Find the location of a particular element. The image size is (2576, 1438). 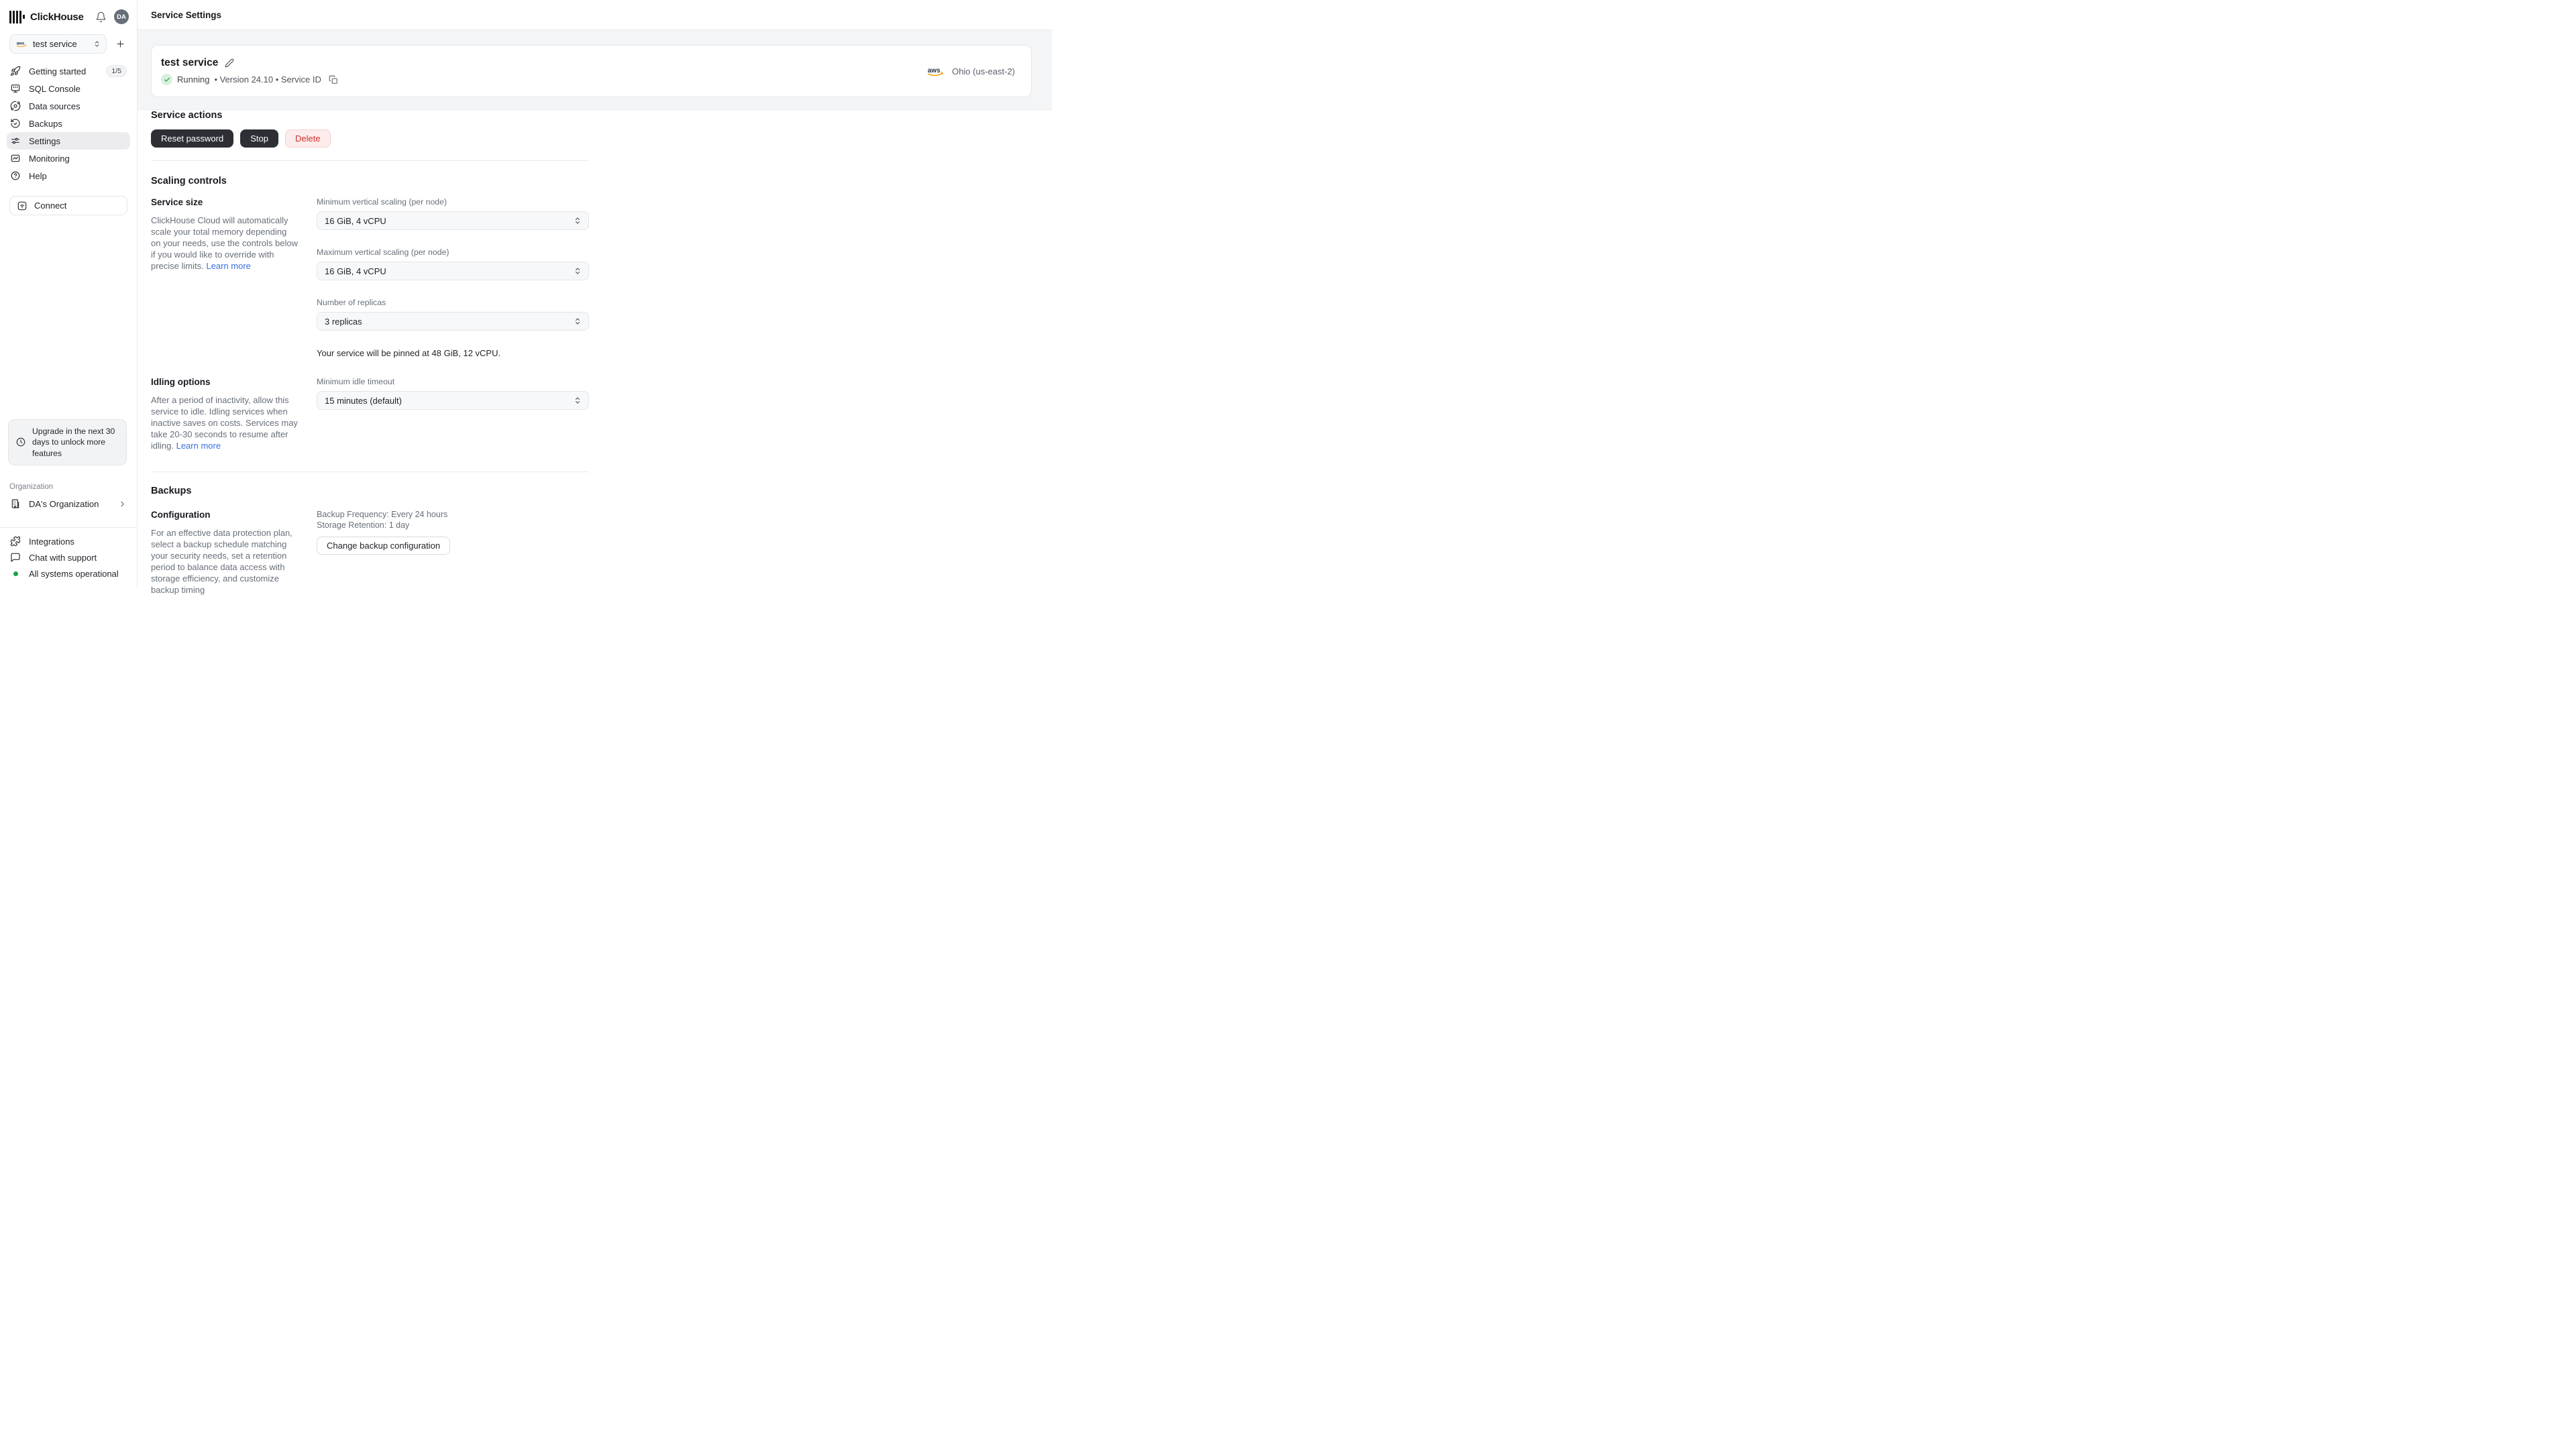

region-label: Ohio (us-east-2) is located at coordinates (983, 71).